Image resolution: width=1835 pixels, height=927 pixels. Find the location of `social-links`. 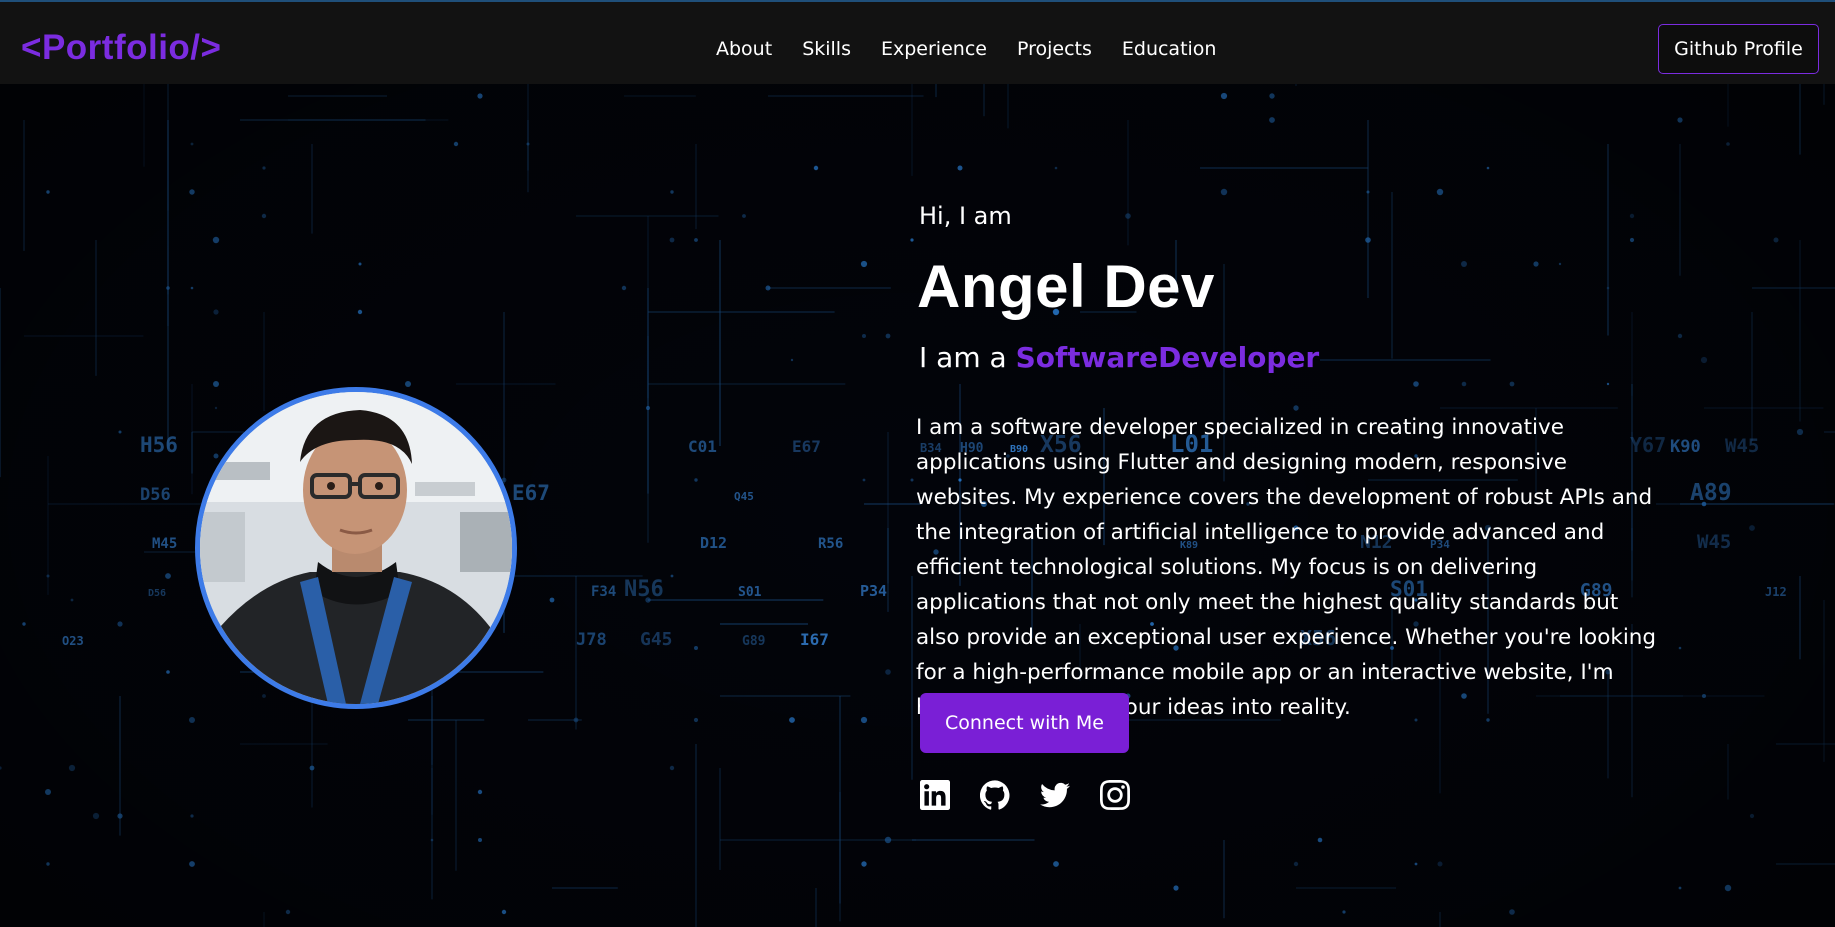

social-links is located at coordinates (1040, 795).